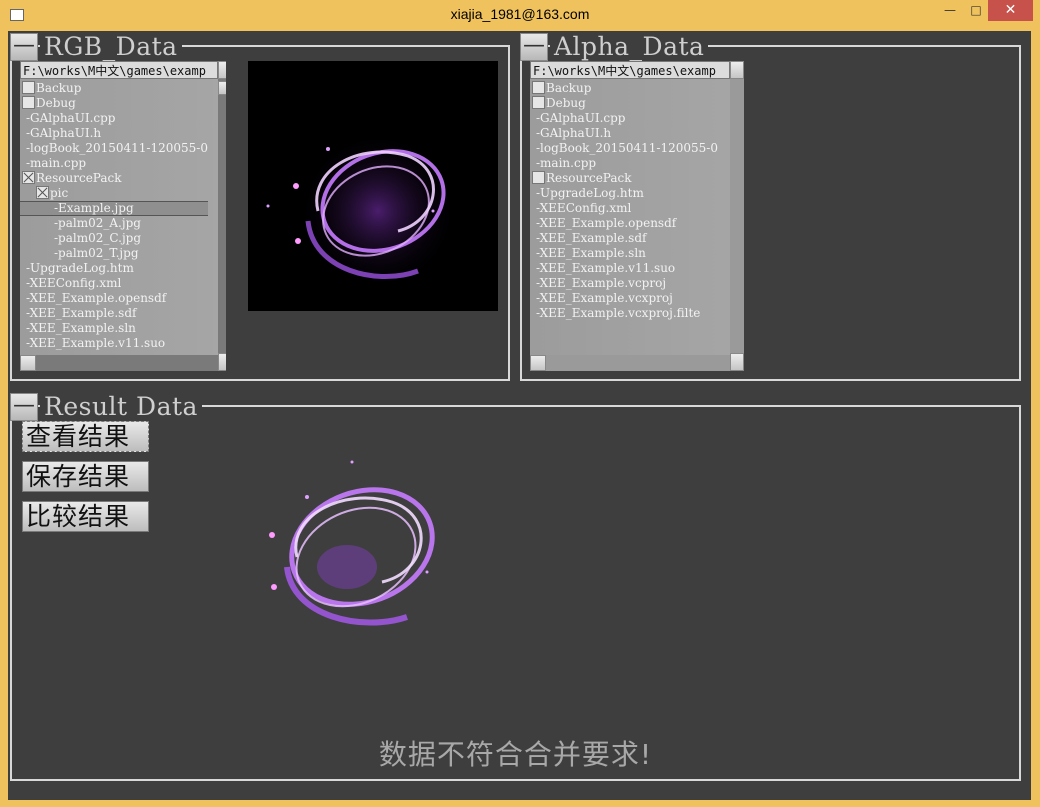 This screenshot has width=1040, height=807. I want to click on rgb-tree-item-label: -palm02_C.jpg, so click(98, 238).